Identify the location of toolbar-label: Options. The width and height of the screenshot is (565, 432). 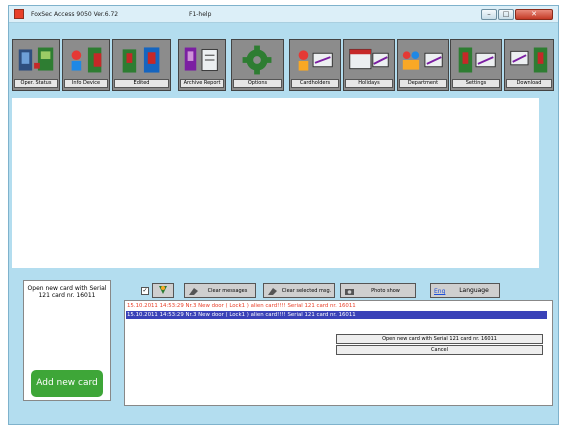
(257, 83).